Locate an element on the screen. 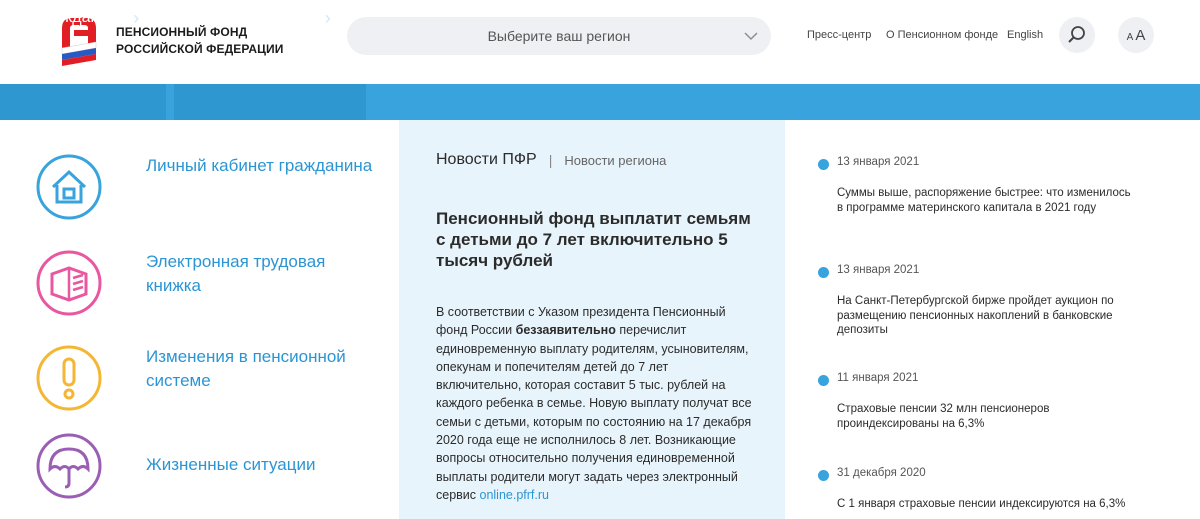 Image resolution: width=1200 pixels, height=519 pixels. nav-item-label: Страхователям is located at coordinates (253, 17).